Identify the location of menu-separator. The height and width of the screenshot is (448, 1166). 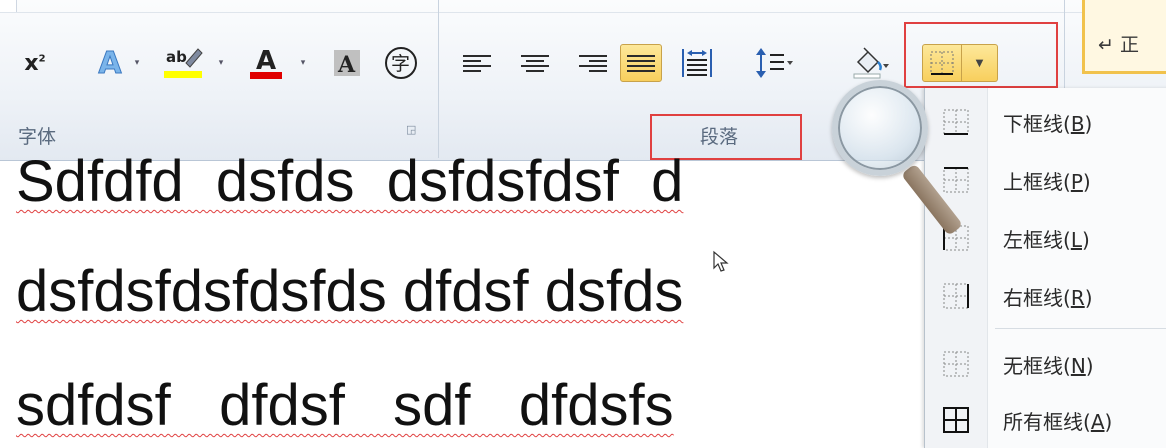
(1080, 328).